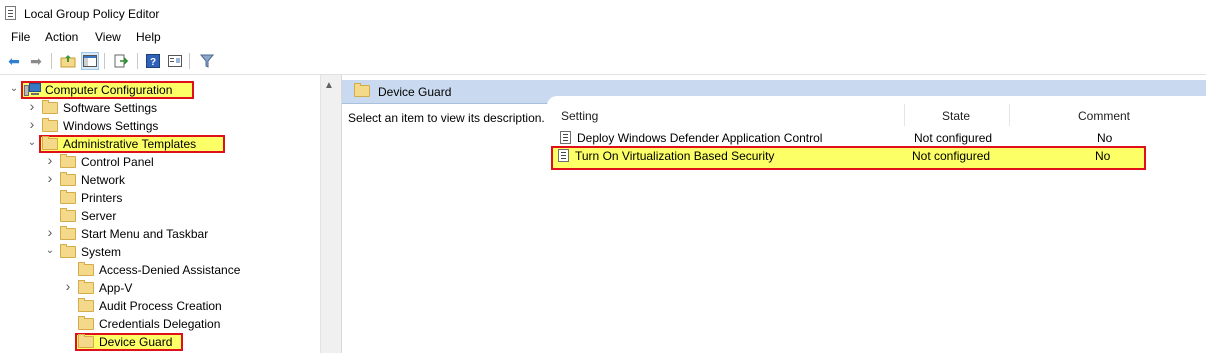  What do you see at coordinates (160, 252) in the screenshot?
I see `tree-node: ⌄ System` at bounding box center [160, 252].